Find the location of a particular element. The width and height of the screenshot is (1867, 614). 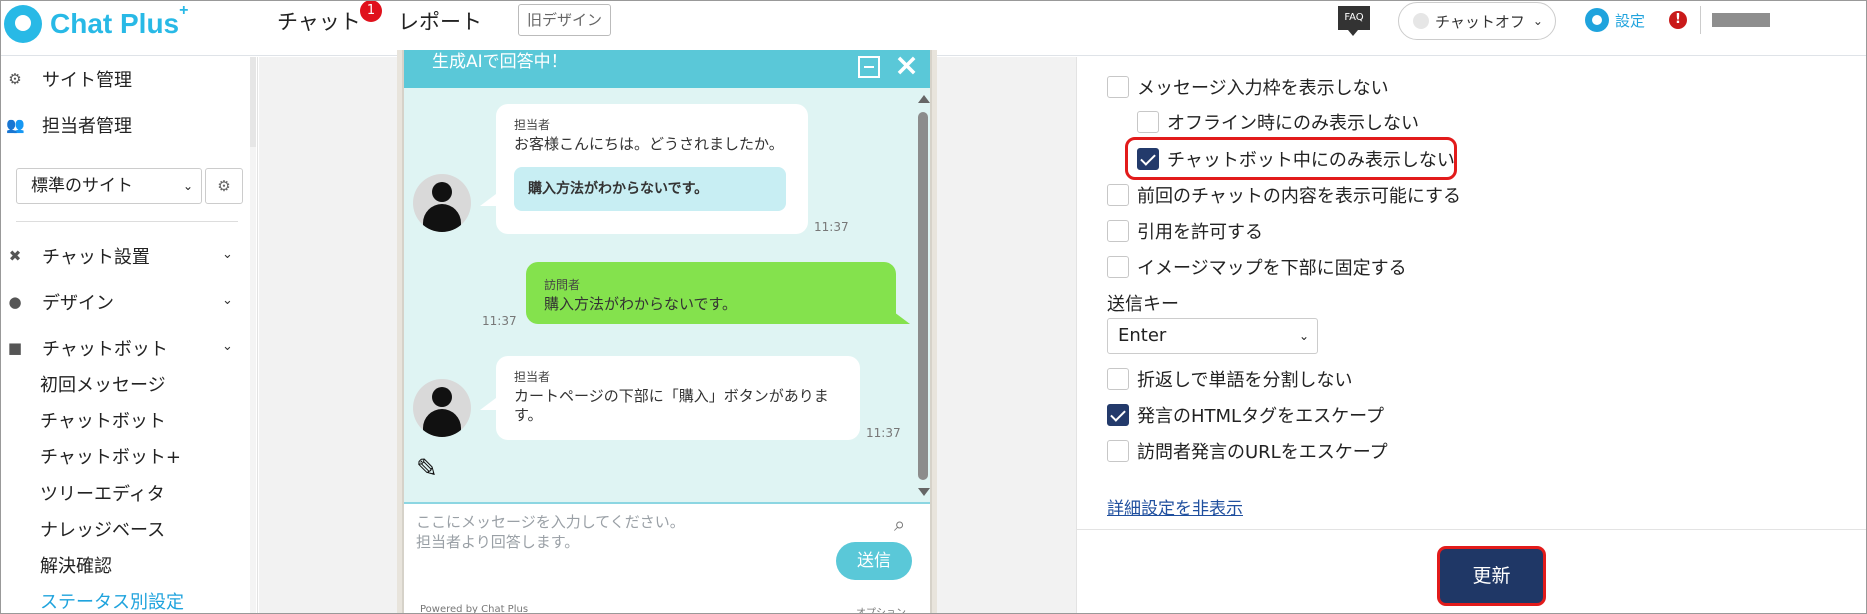

sidebar-sub-resolution-check: 解決確認 is located at coordinates (76, 565).